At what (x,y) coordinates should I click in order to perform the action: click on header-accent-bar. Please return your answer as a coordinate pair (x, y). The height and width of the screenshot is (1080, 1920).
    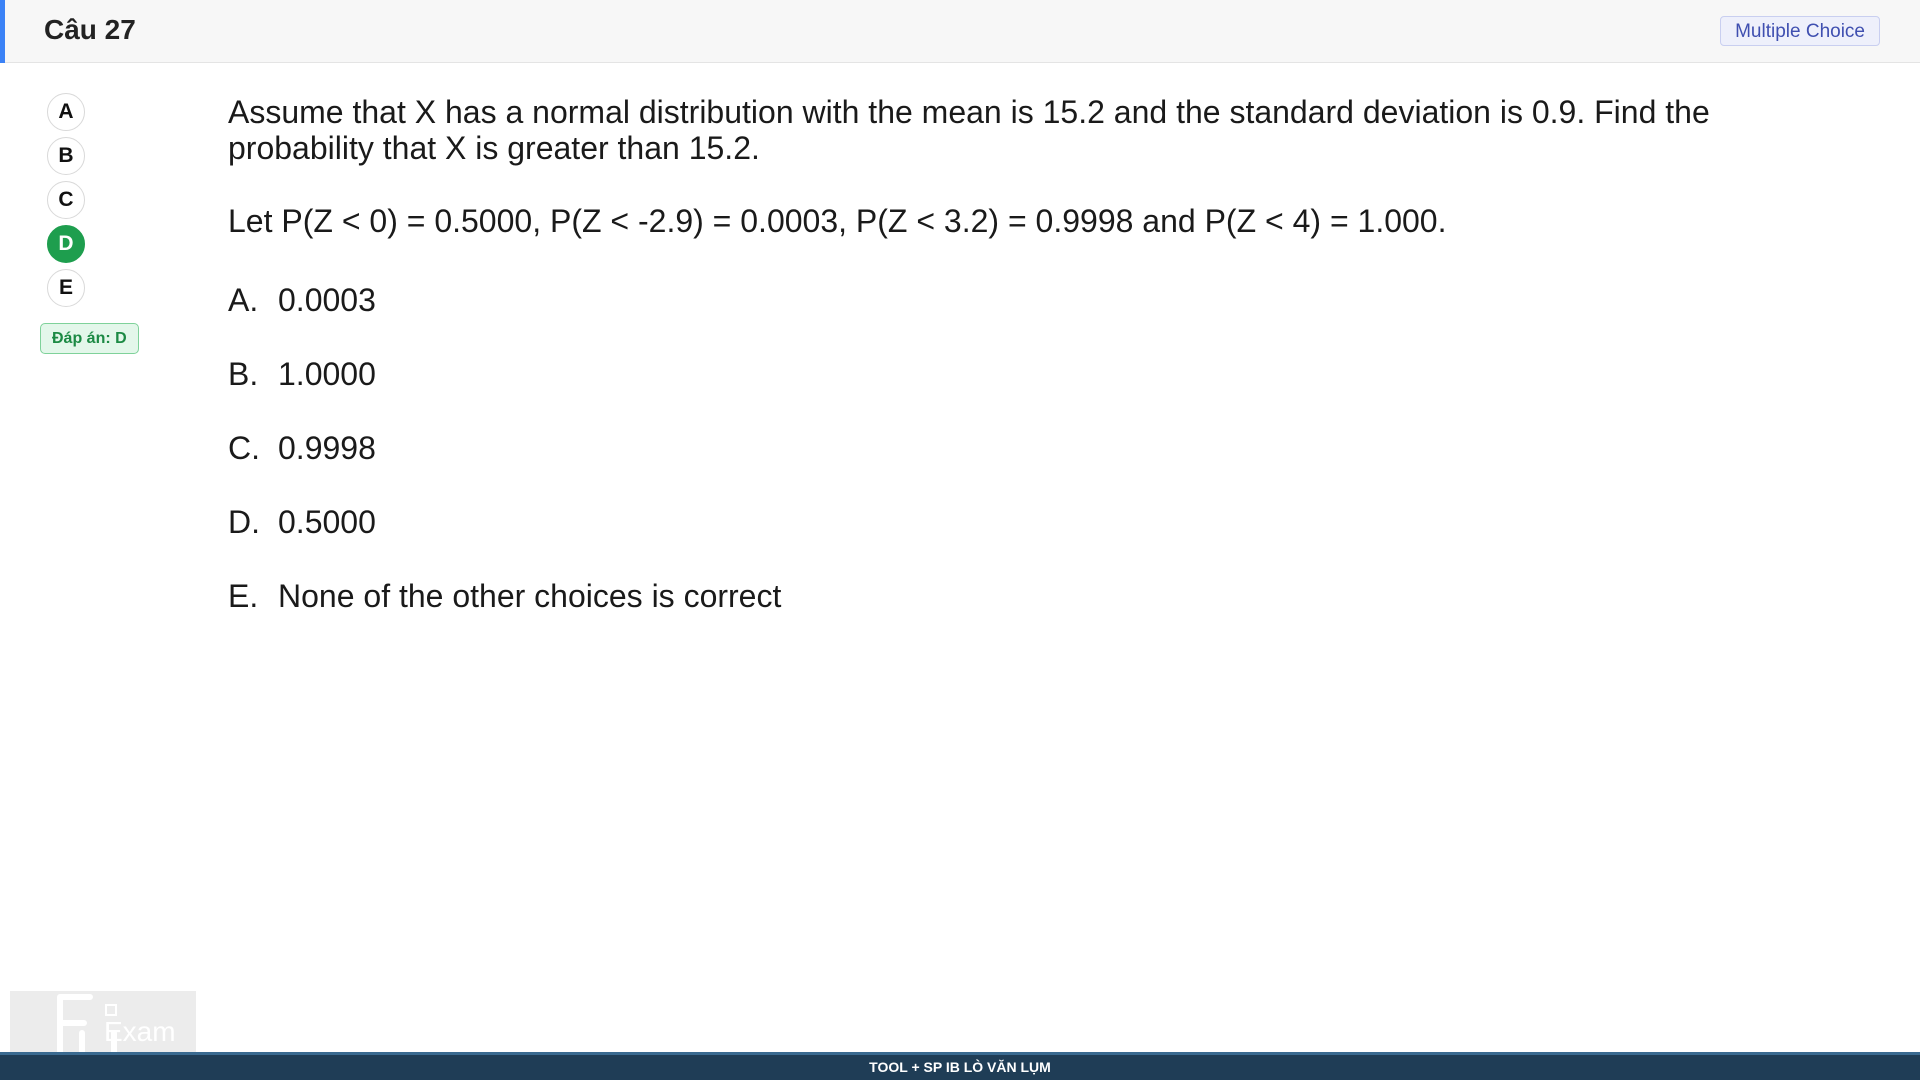
    Looking at the image, I should click on (2, 31).